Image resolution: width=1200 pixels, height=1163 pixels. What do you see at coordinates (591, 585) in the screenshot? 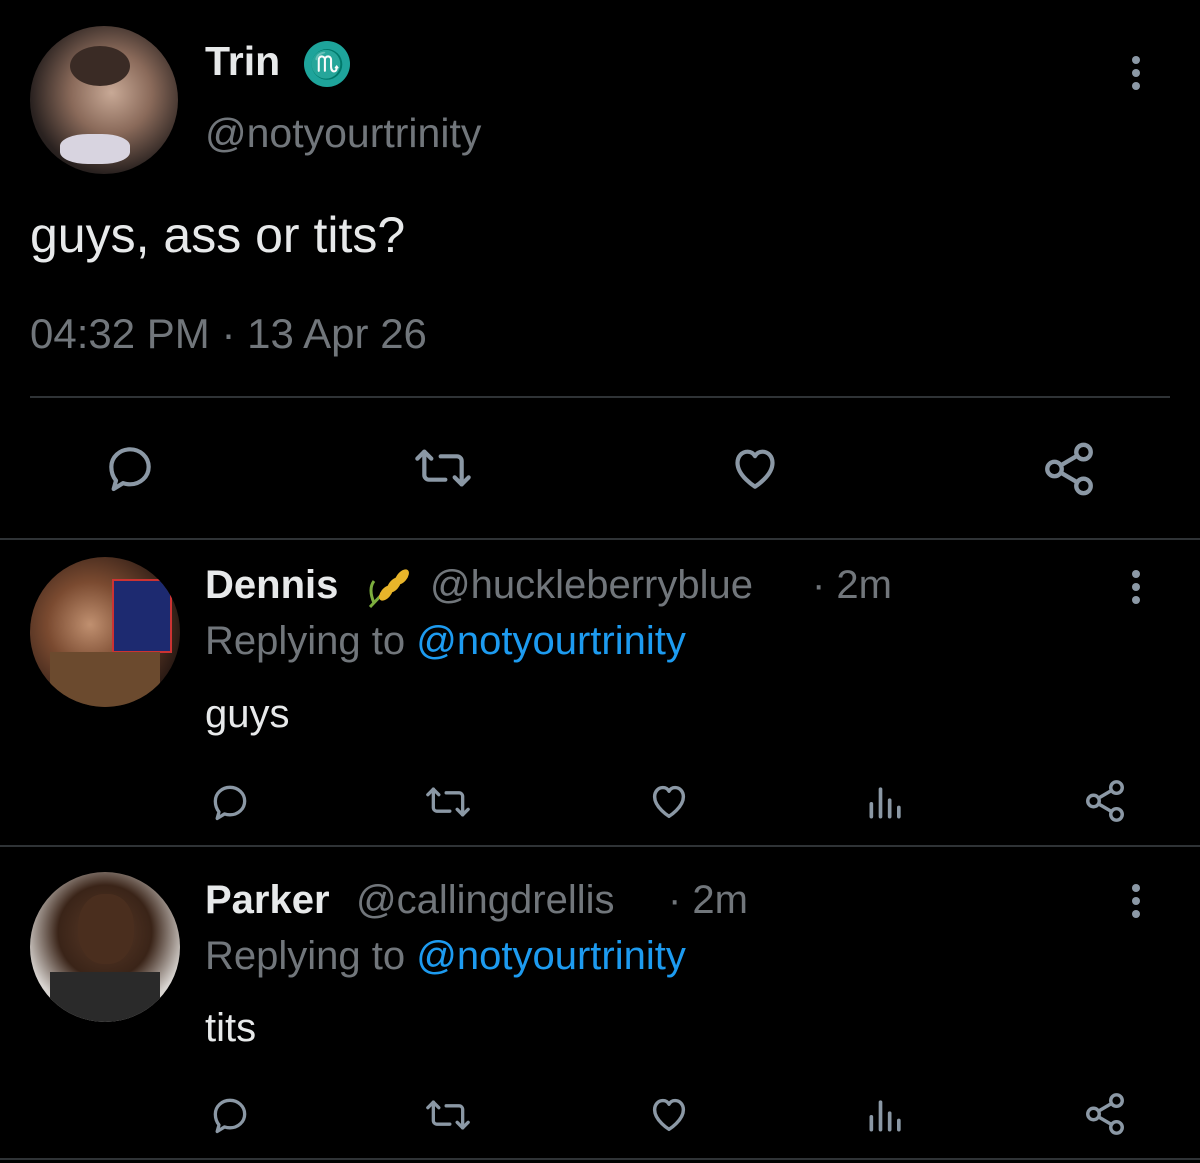
I see `reply-author-handle: @huckleberryblue` at bounding box center [591, 585].